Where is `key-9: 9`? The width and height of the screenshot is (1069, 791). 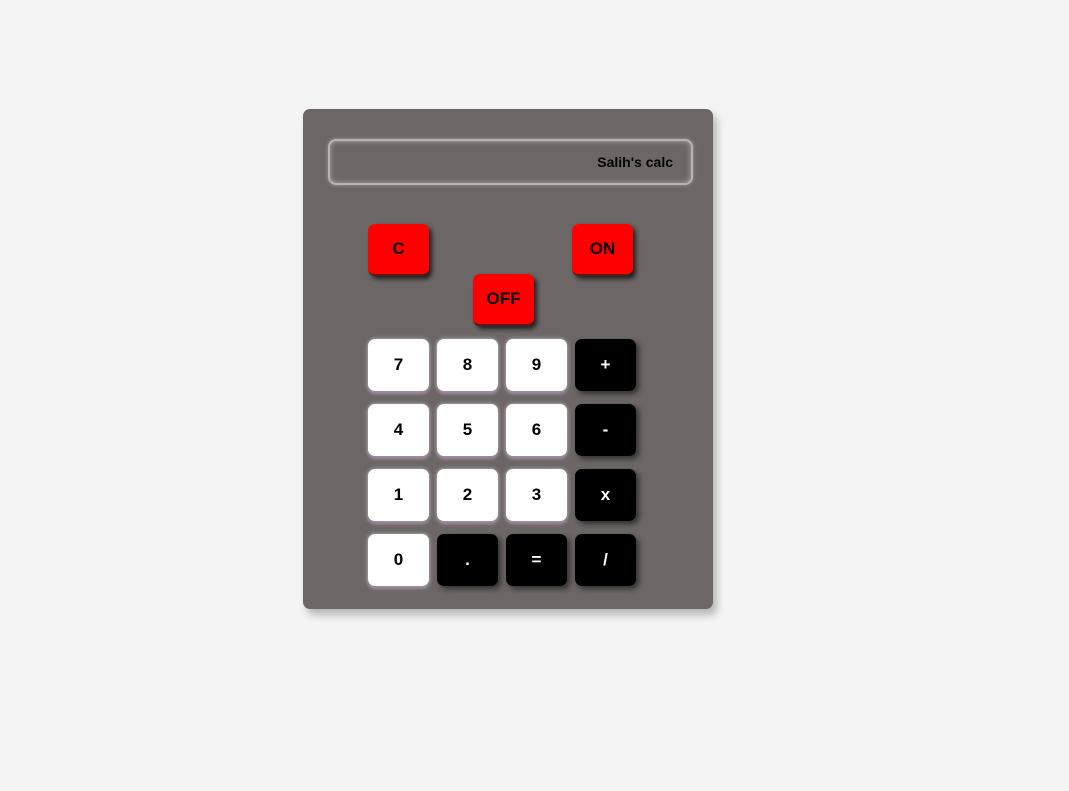
key-9: 9 is located at coordinates (536, 365).